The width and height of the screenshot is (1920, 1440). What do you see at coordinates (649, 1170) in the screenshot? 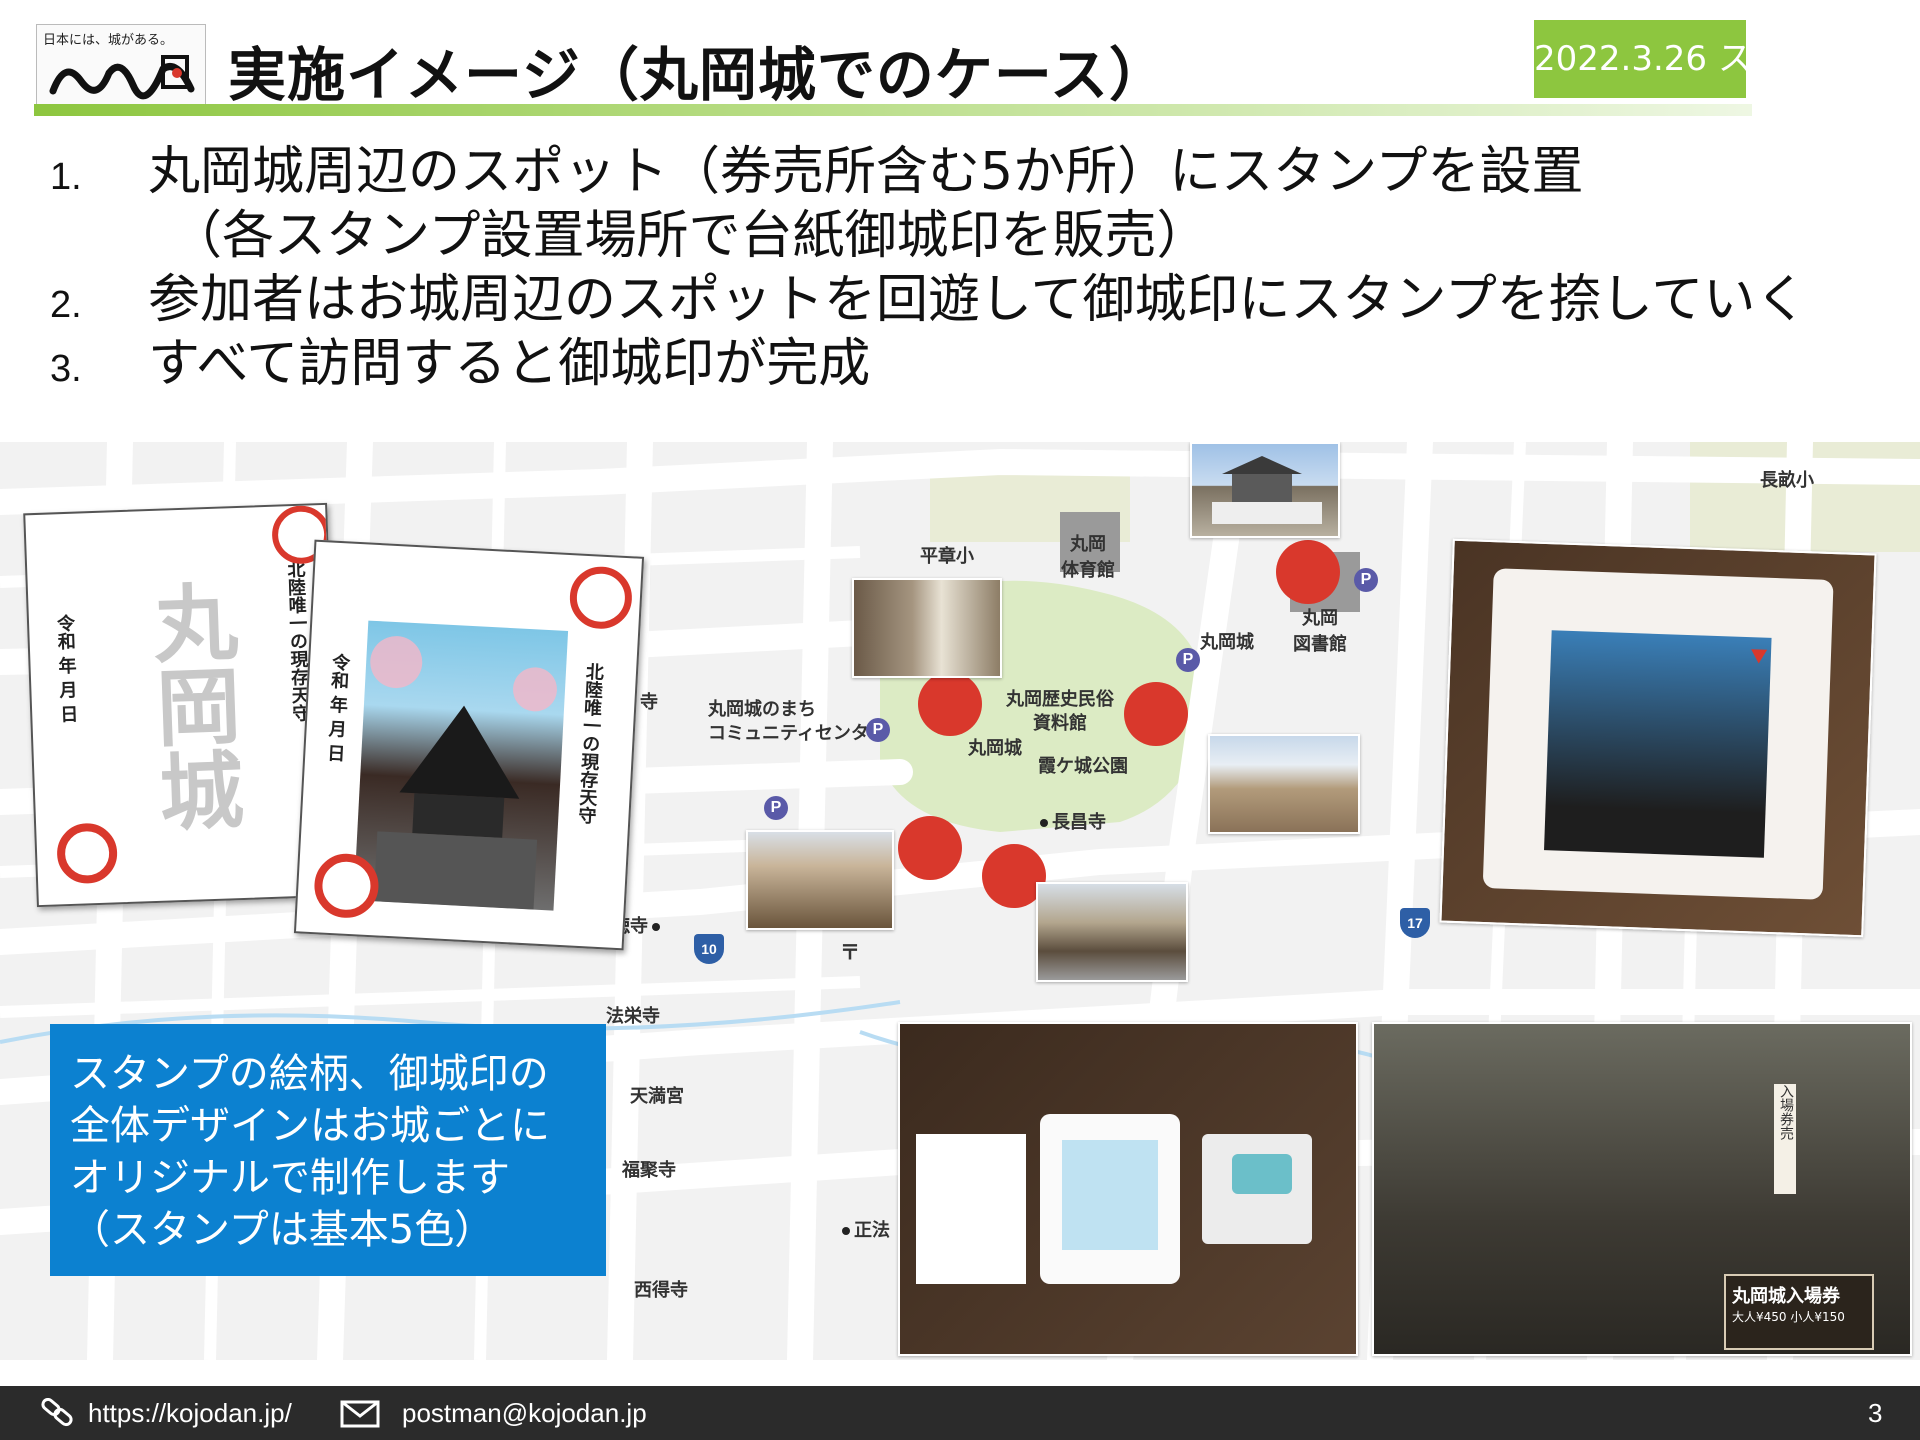
I see `label-fukujuji-temple: 福聚寺` at bounding box center [649, 1170].